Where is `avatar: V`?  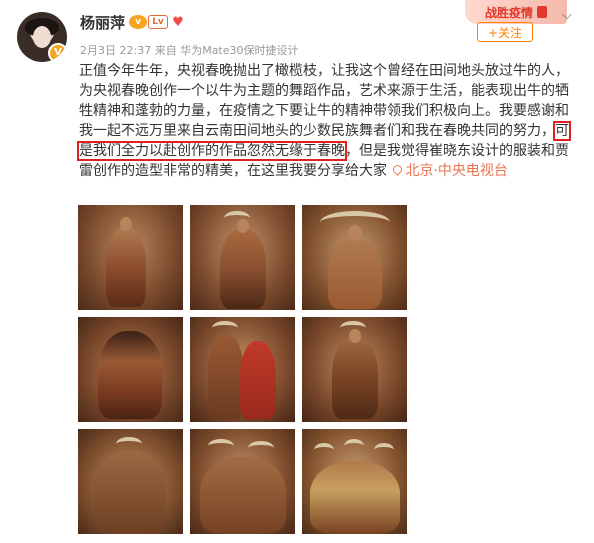
avatar: V is located at coordinates (42, 37).